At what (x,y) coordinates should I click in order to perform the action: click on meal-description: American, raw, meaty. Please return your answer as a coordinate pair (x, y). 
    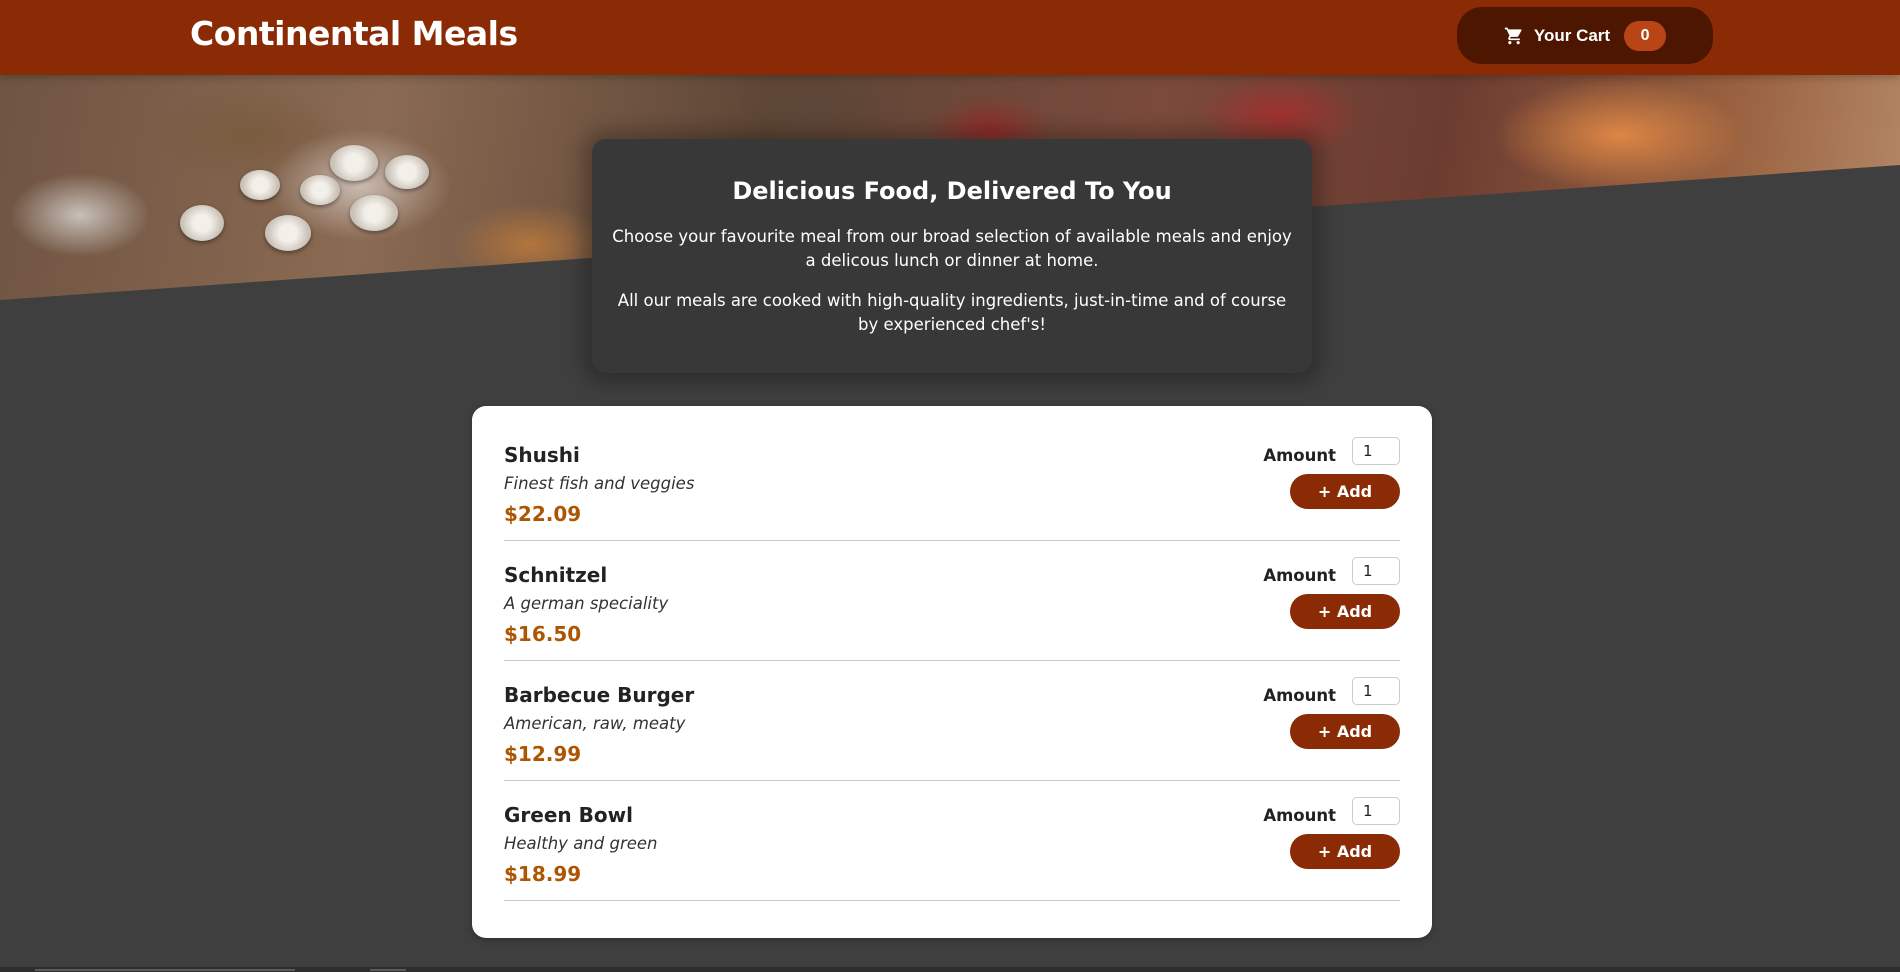
    Looking at the image, I should click on (595, 723).